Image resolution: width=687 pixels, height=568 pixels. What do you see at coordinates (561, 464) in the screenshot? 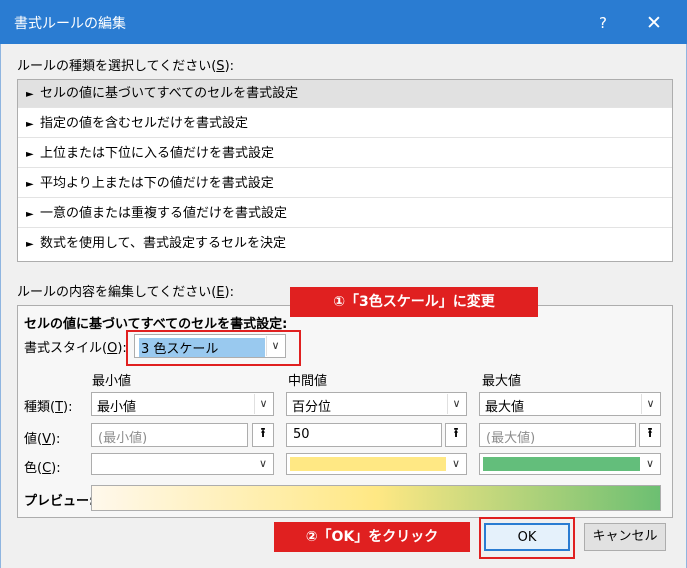
I see `max-color-swatch` at bounding box center [561, 464].